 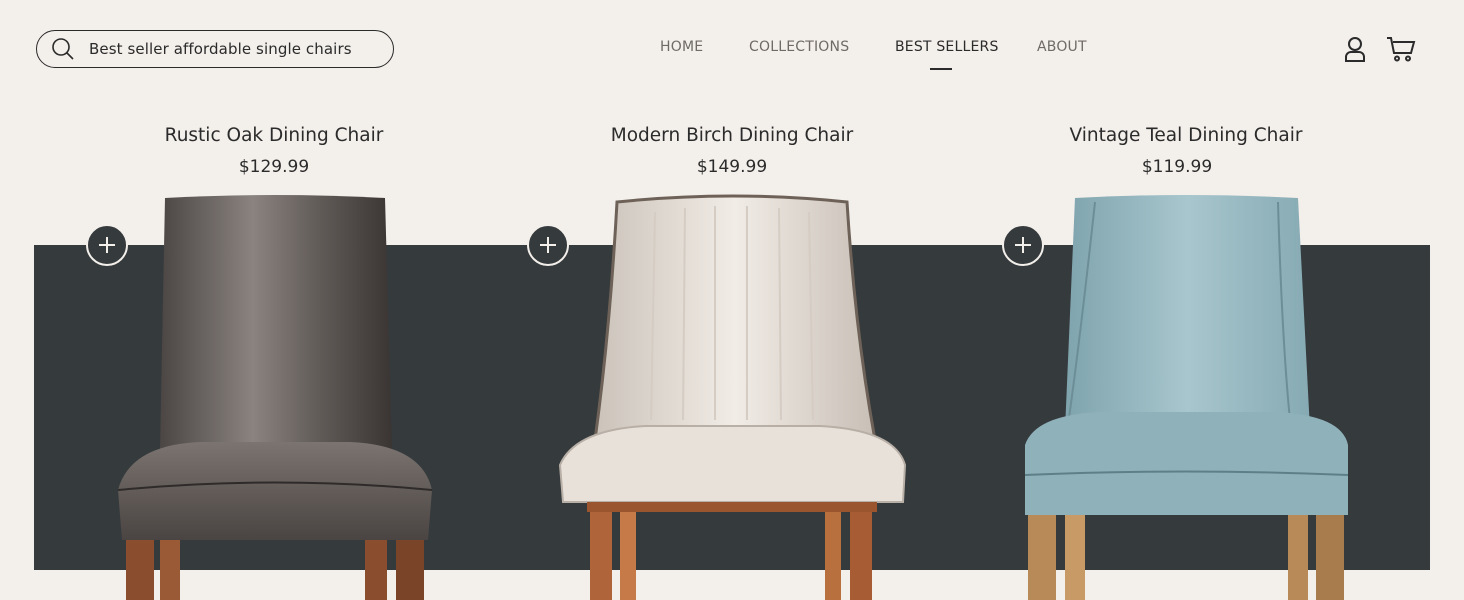 I want to click on nav-collections: COLLECTIONS, so click(x=799, y=47).